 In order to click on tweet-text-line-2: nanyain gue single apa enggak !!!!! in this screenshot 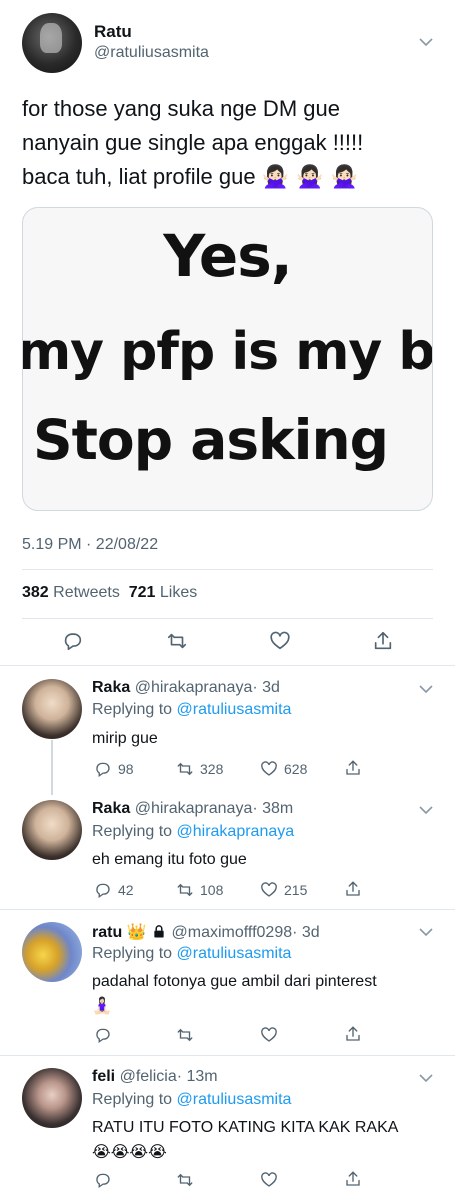, I will do `click(193, 142)`.